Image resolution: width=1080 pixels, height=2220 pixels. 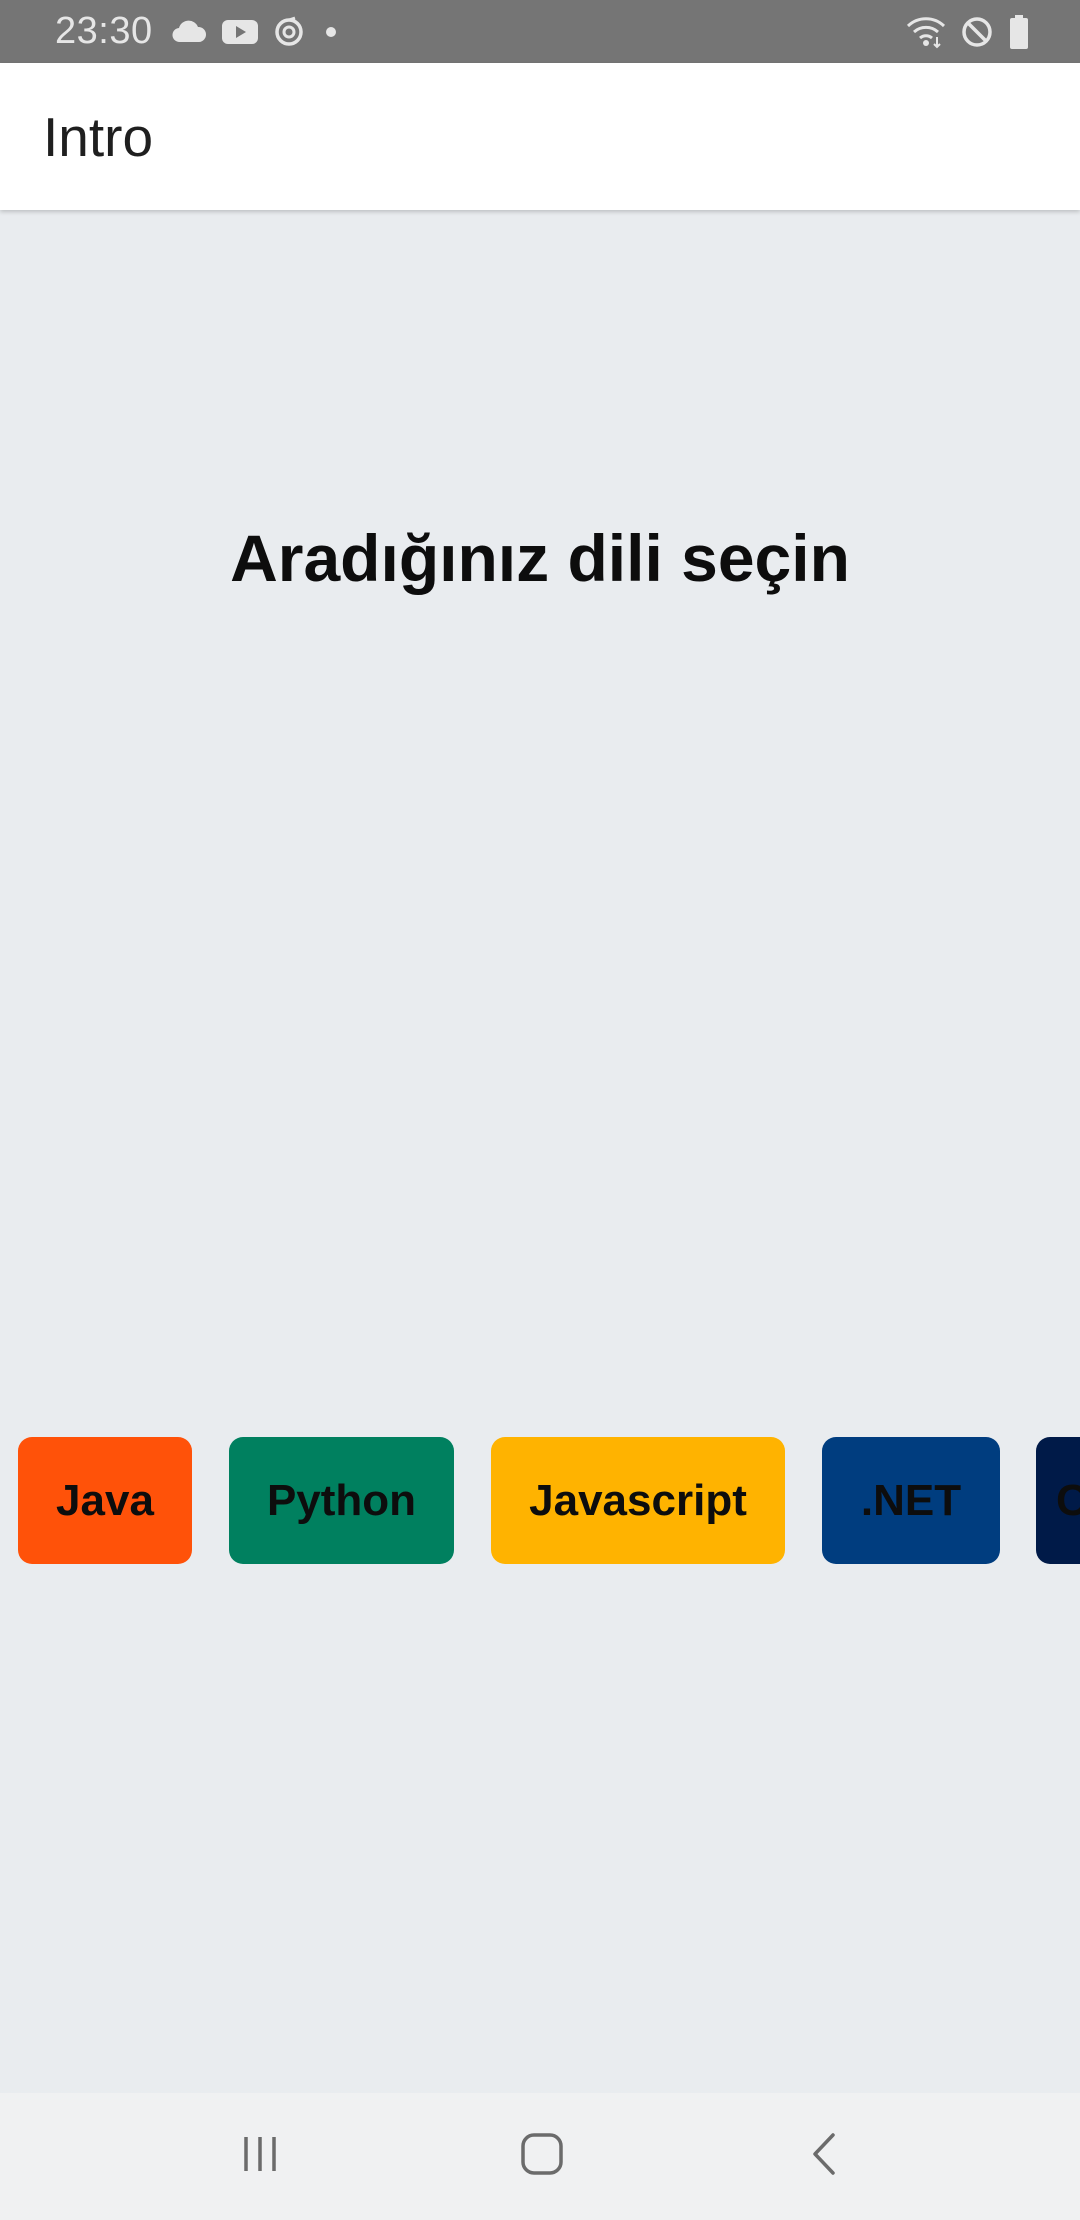 What do you see at coordinates (977, 32) in the screenshot?
I see `do-not-disturb-icon` at bounding box center [977, 32].